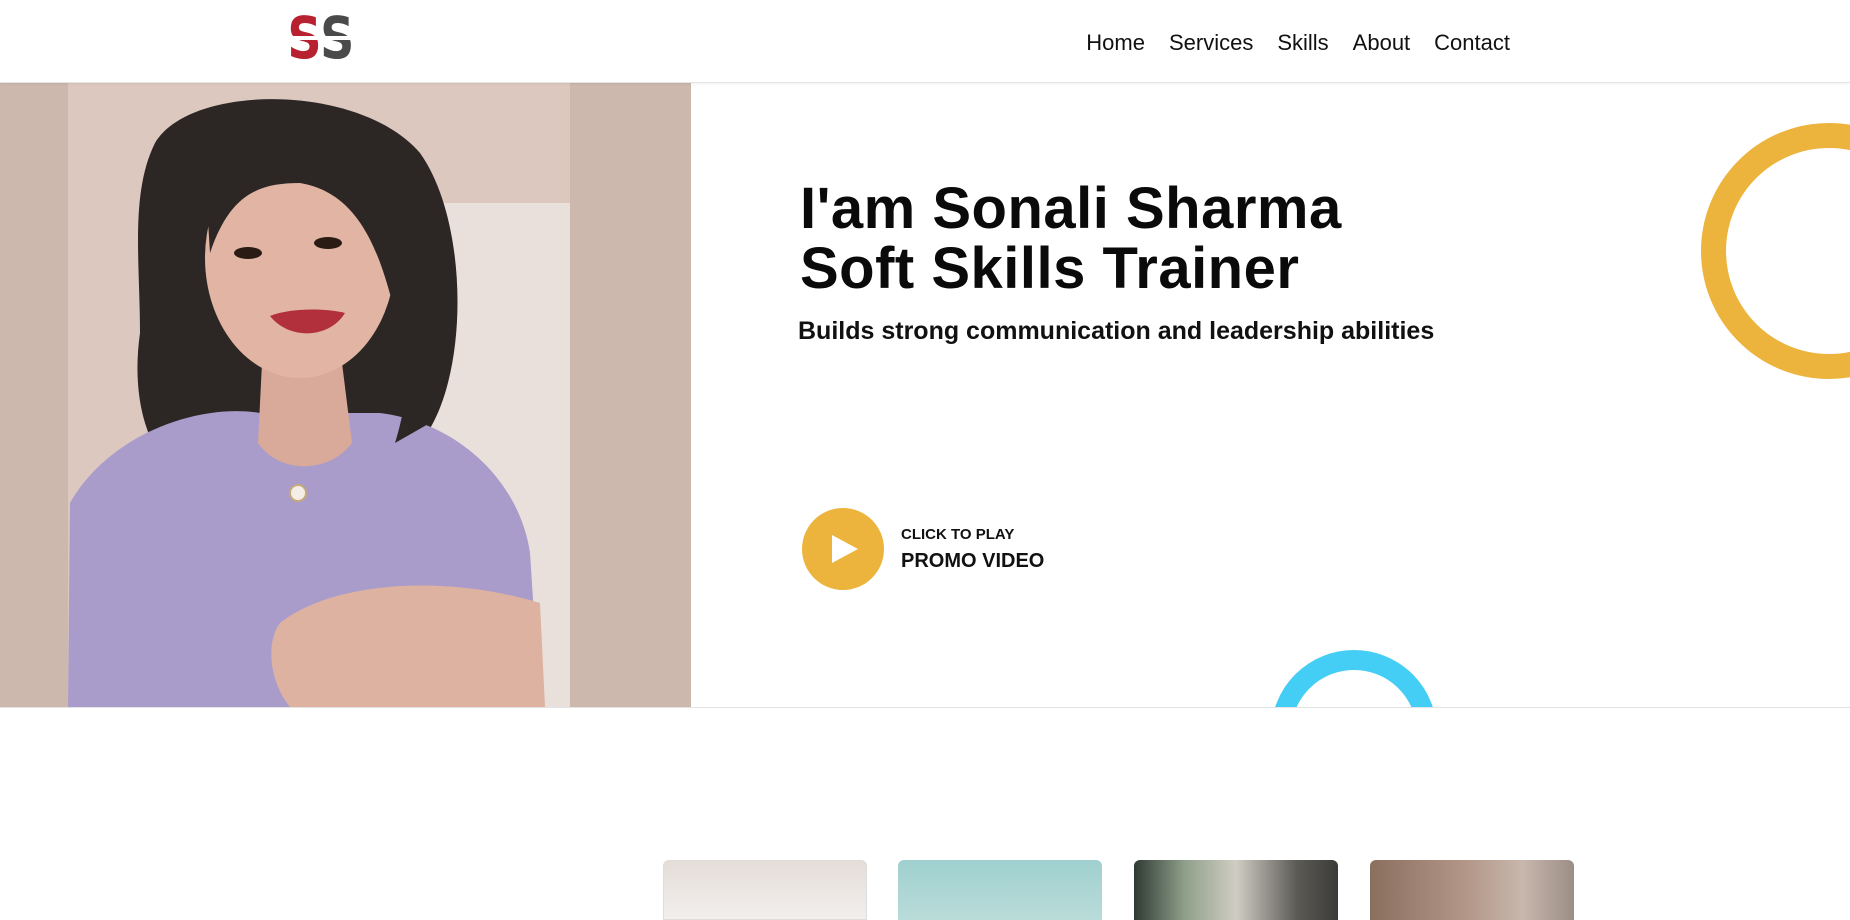 This screenshot has width=1850, height=920. I want to click on decorative-yellow-ring, so click(1775, 251).